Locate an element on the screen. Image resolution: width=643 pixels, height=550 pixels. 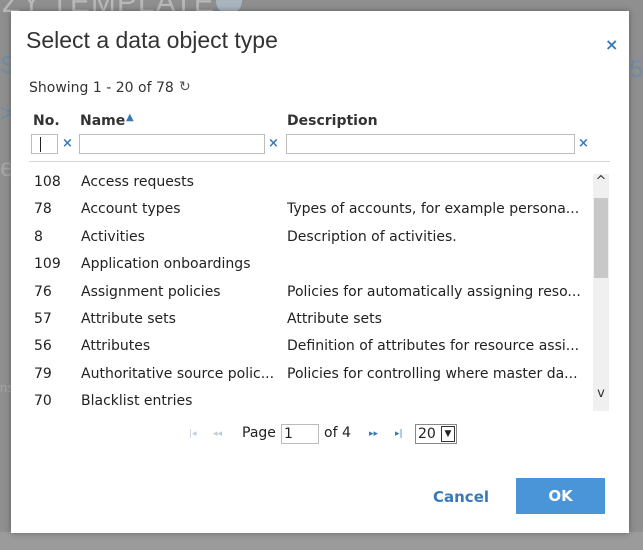
first-page-icon: |◂ is located at coordinates (193, 434).